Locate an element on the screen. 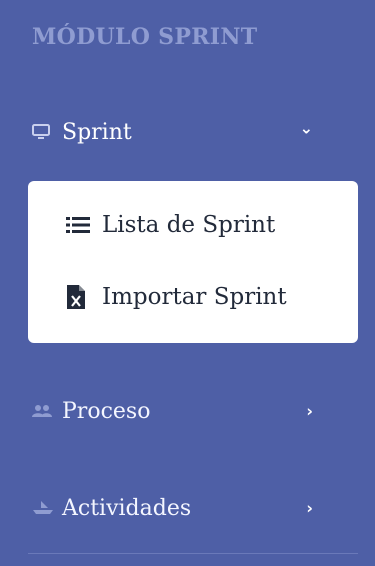 This screenshot has height=566, width=375. submenu-item-label: Lista de Sprint is located at coordinates (189, 225).